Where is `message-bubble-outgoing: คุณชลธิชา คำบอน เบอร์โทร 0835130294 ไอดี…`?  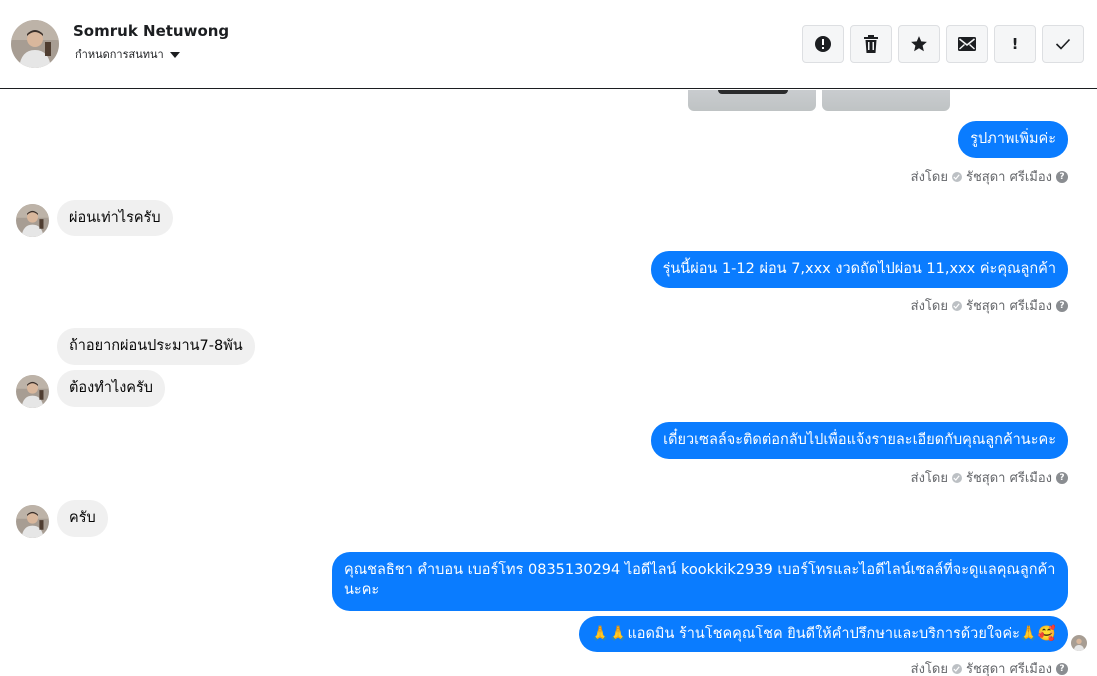 message-bubble-outgoing: คุณชลธิชา คำบอน เบอร์โทร 0835130294 ไอดี… is located at coordinates (700, 581).